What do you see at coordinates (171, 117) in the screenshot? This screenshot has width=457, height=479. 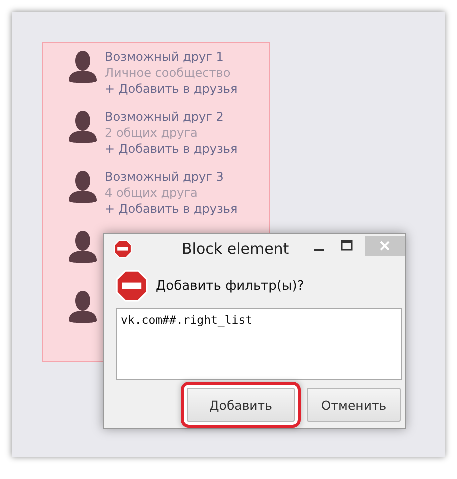 I see `friend-name: Возможный друг 2` at bounding box center [171, 117].